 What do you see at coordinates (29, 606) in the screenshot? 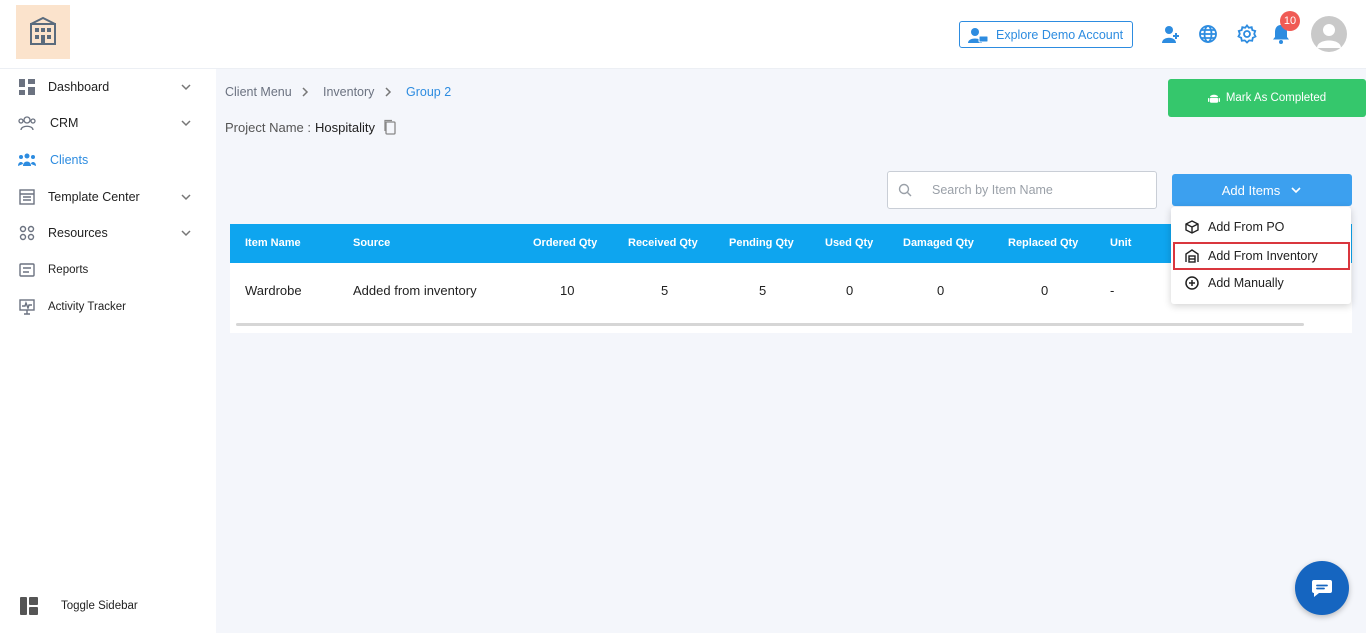
I see `sidebar-layout-icon` at bounding box center [29, 606].